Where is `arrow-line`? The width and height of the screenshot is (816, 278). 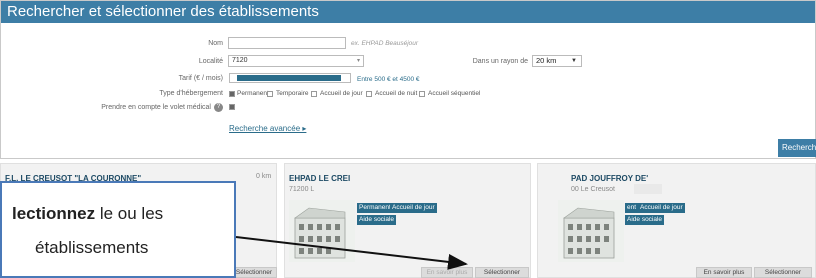 arrow-line is located at coordinates (351, 253).